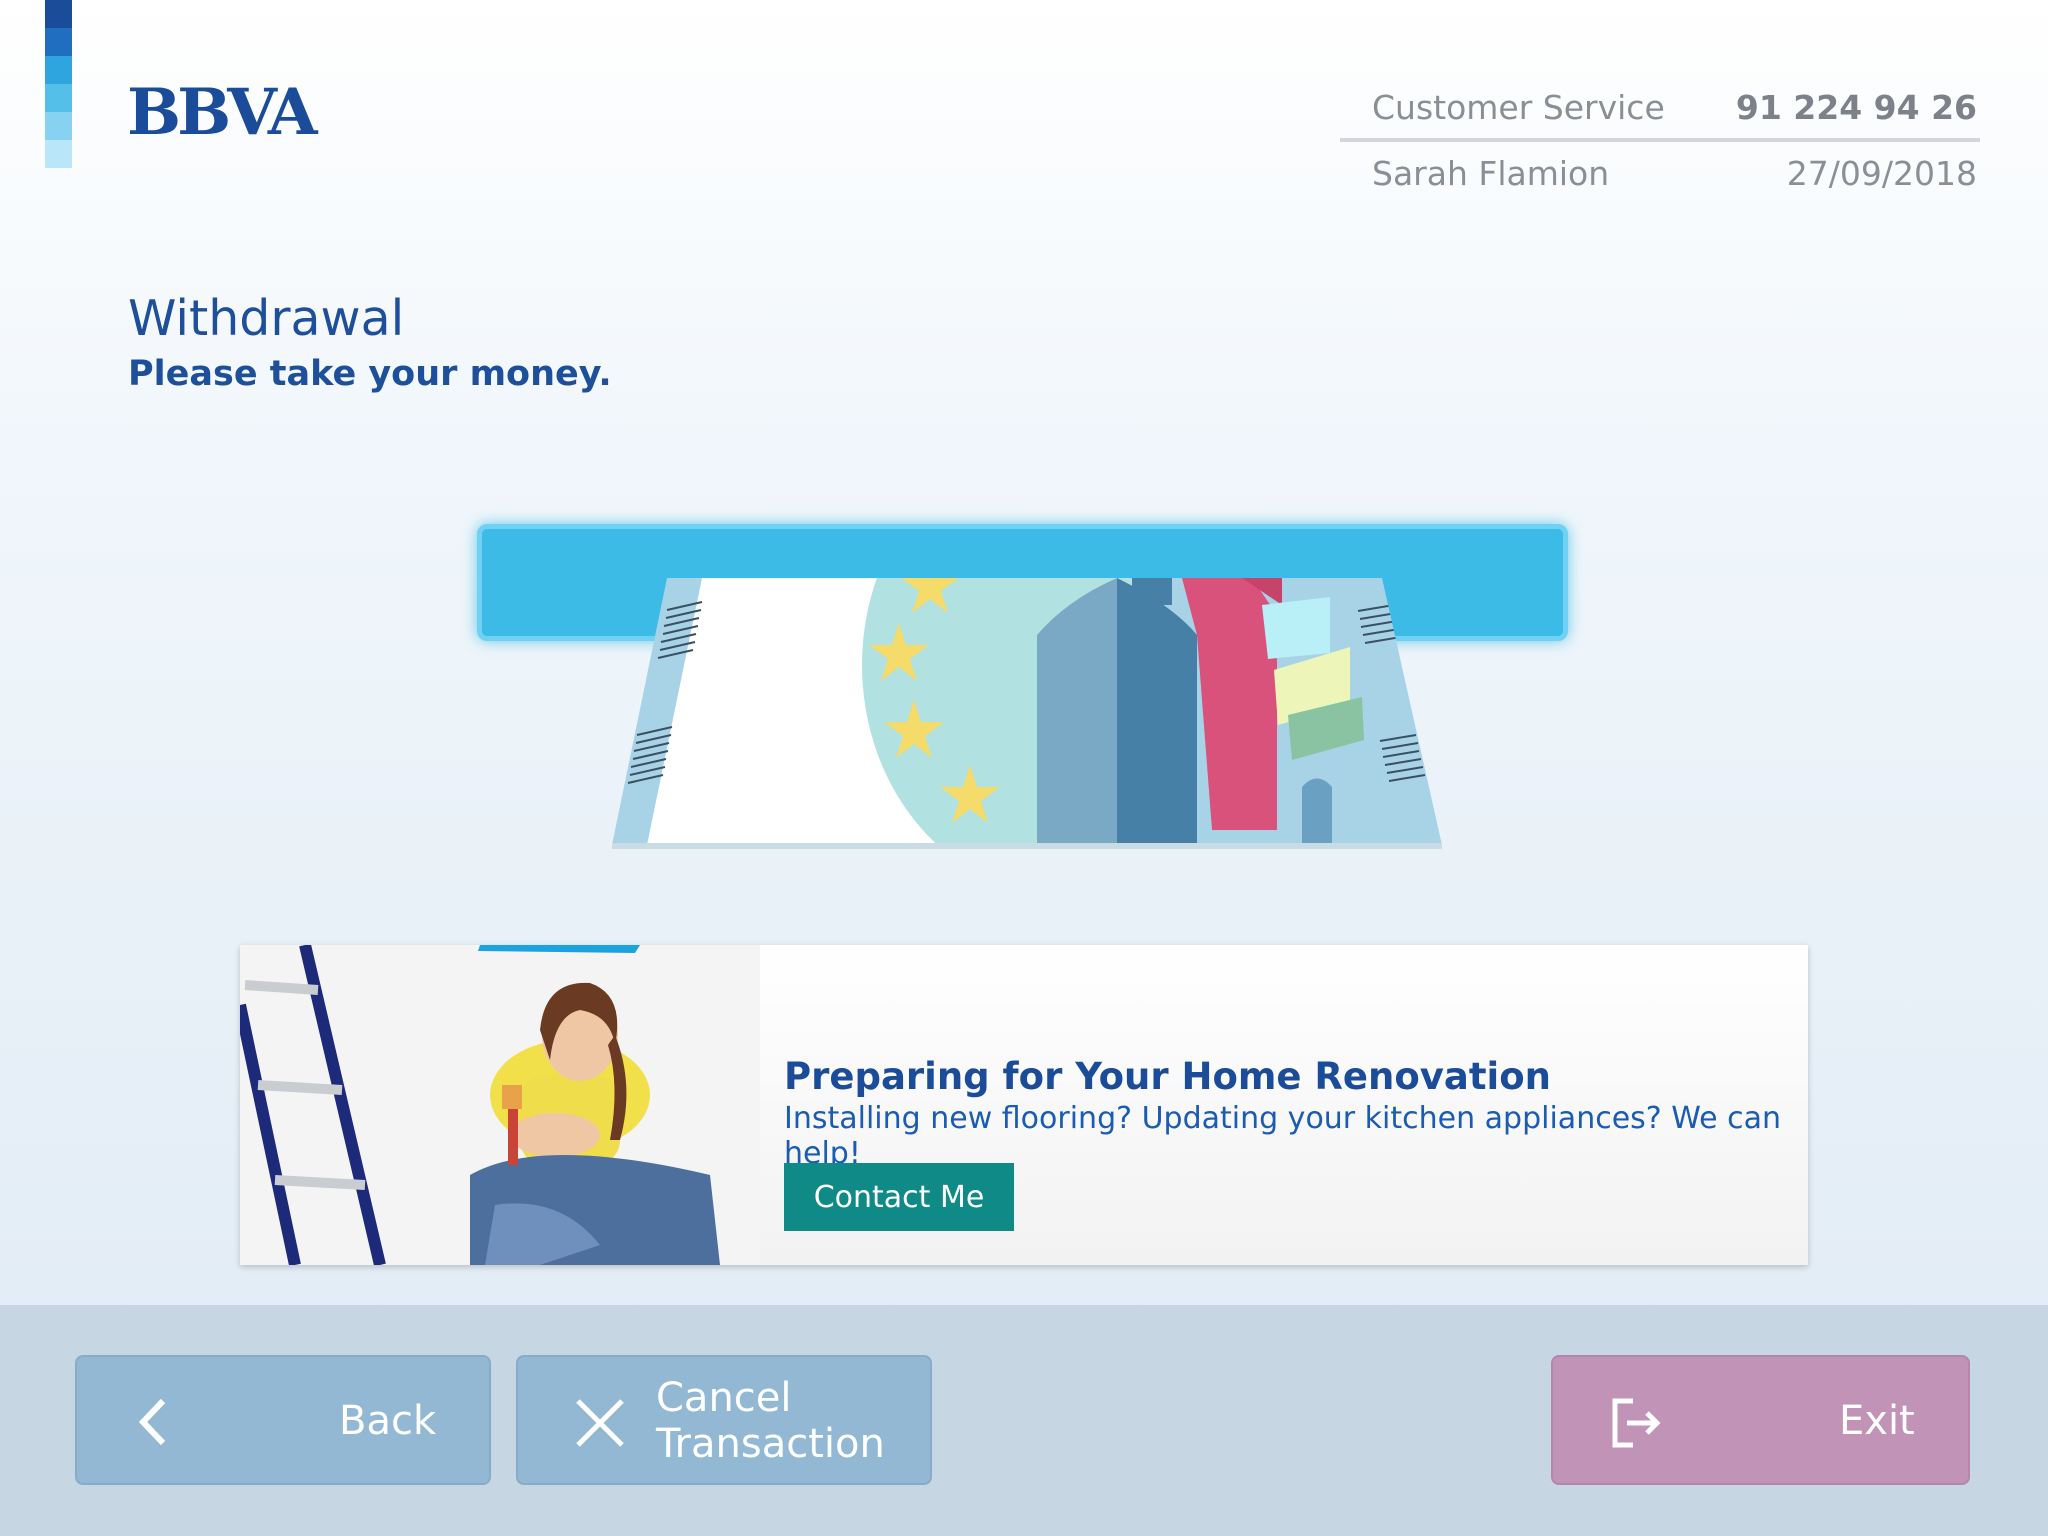 Image resolution: width=2048 pixels, height=1536 pixels. I want to click on back-label: Back, so click(388, 1421).